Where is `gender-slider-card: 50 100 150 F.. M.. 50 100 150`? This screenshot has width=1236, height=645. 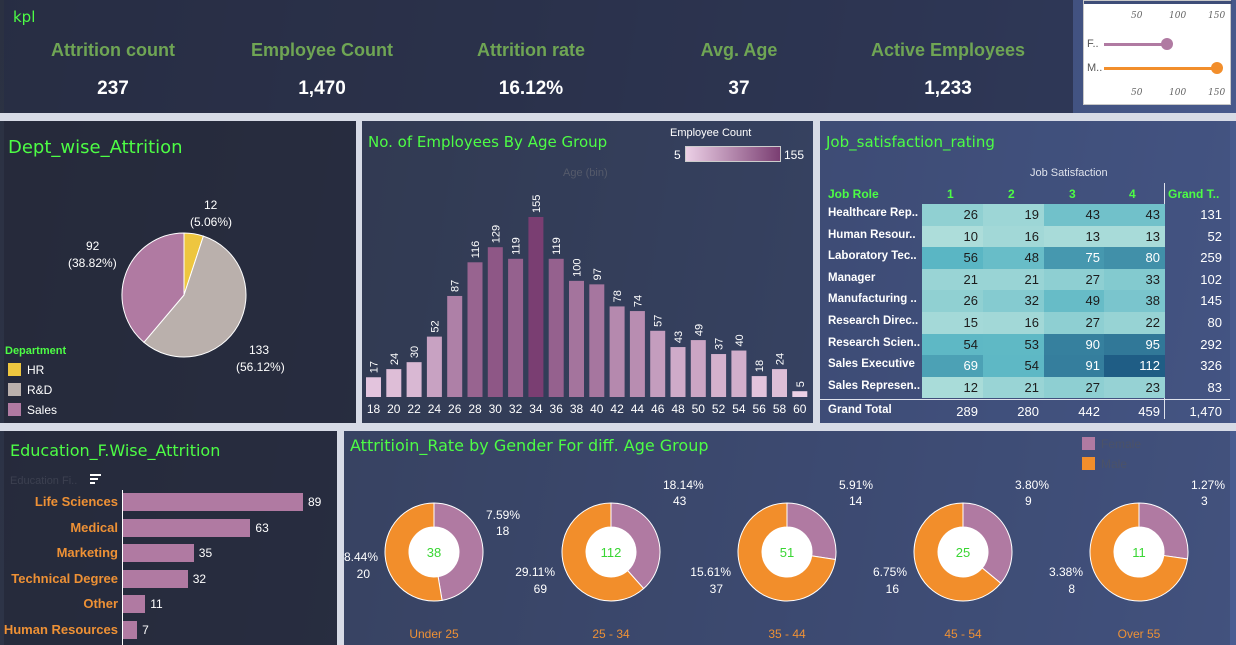 gender-slider-card: 50 100 150 F.. M.. 50 100 150 is located at coordinates (1157, 52).